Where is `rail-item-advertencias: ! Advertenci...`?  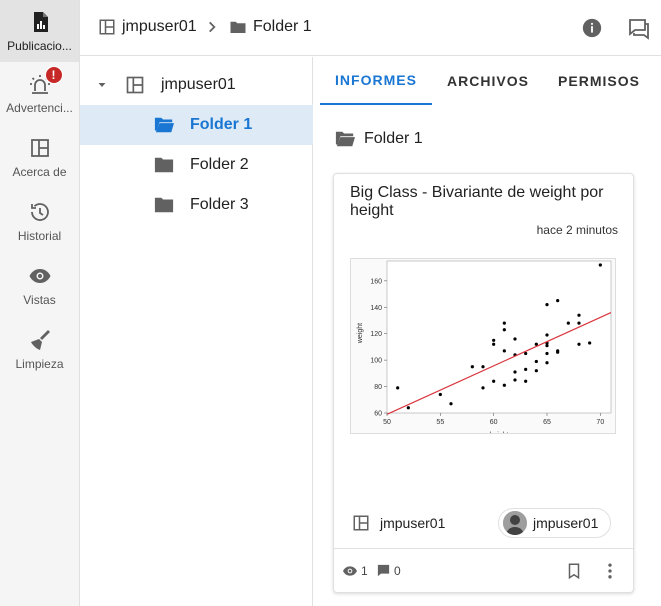
rail-item-advertencias: ! Advertenci... is located at coordinates (39, 93).